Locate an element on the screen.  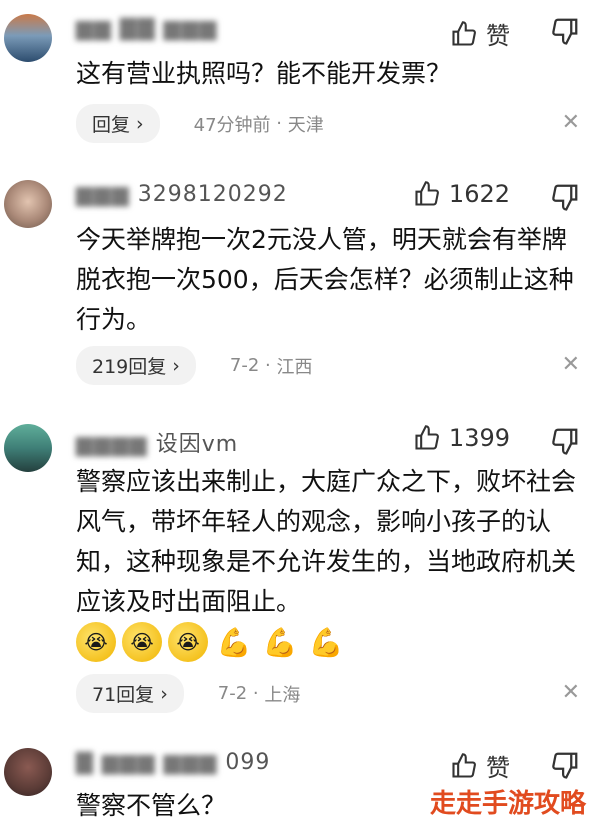
reply-label: 回复 is located at coordinates (111, 125).